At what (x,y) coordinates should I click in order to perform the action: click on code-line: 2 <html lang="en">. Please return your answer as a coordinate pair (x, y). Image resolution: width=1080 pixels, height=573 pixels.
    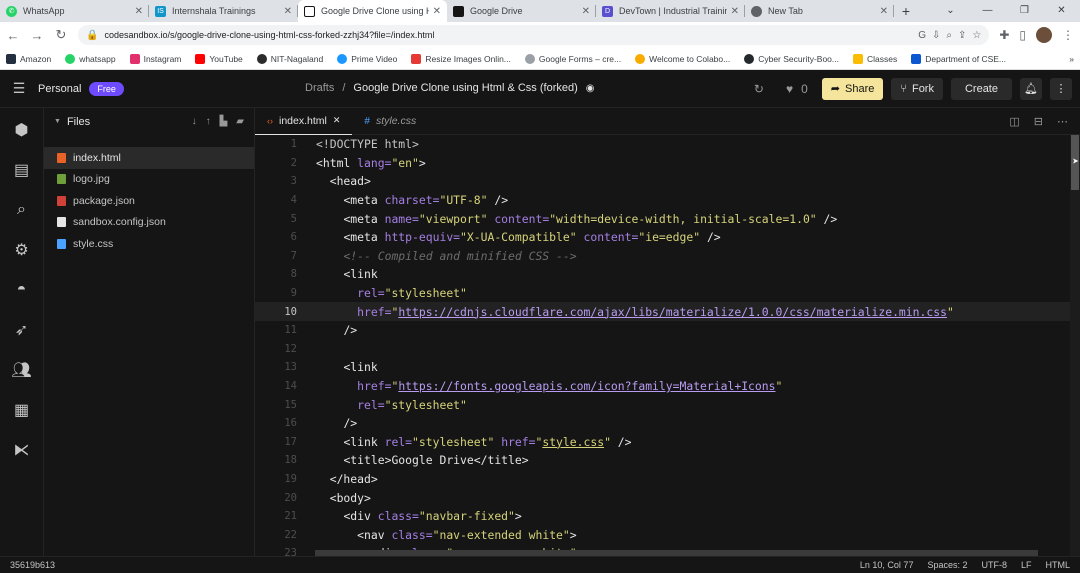
    Looking at the image, I should click on (667, 163).